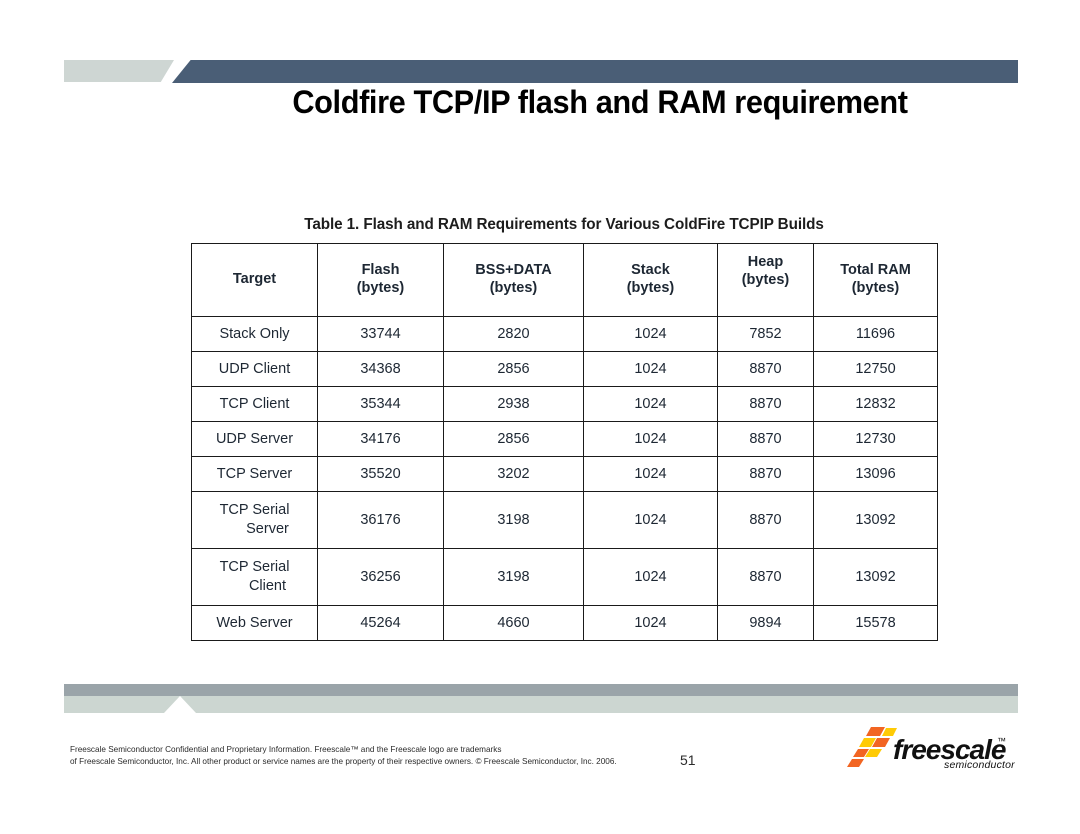  What do you see at coordinates (380, 577) in the screenshot?
I see `cell-flash: 36256` at bounding box center [380, 577].